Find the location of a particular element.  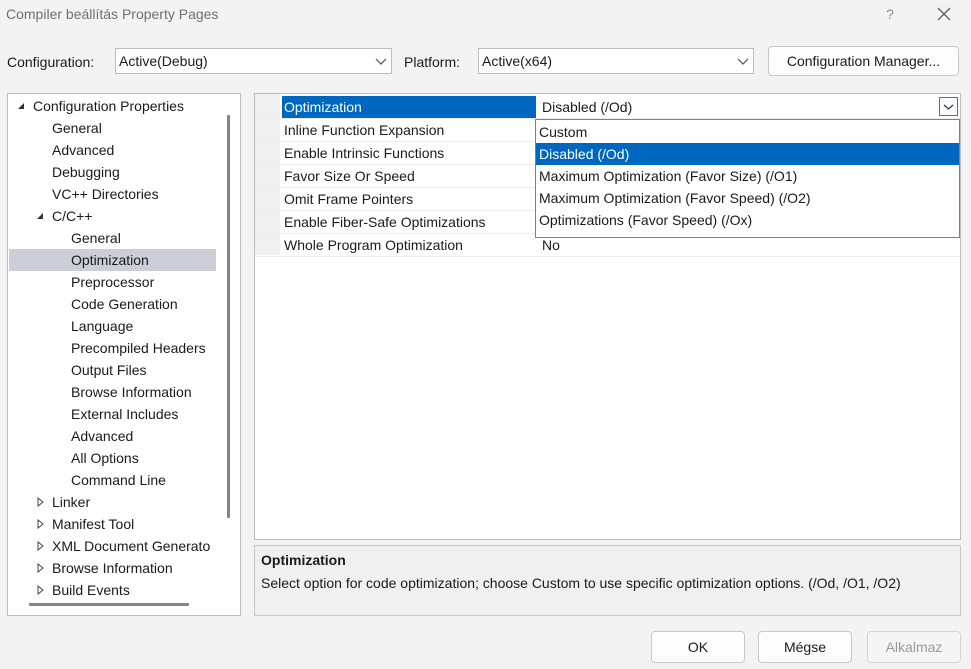

tree-item: Output Files is located at coordinates (112, 370).